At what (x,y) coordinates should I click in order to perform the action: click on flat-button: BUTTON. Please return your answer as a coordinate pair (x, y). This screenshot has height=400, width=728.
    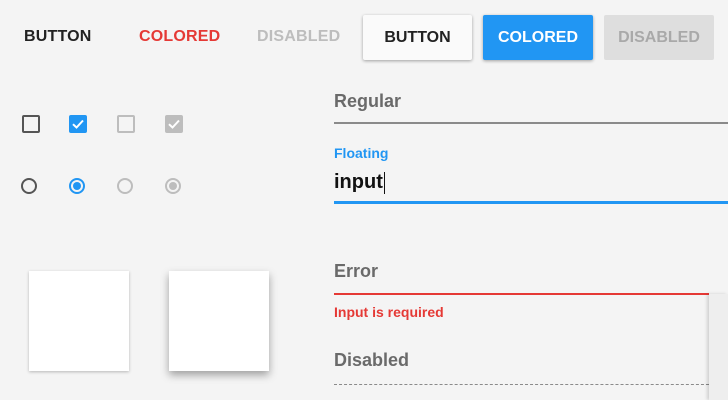
    Looking at the image, I should click on (58, 37).